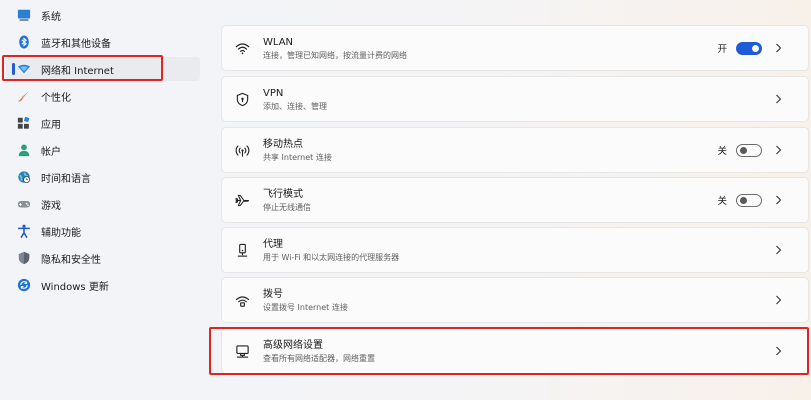 Image resolution: width=811 pixels, height=400 pixels. Describe the element at coordinates (24, 177) in the screenshot. I see `globe-clock-icon` at that location.